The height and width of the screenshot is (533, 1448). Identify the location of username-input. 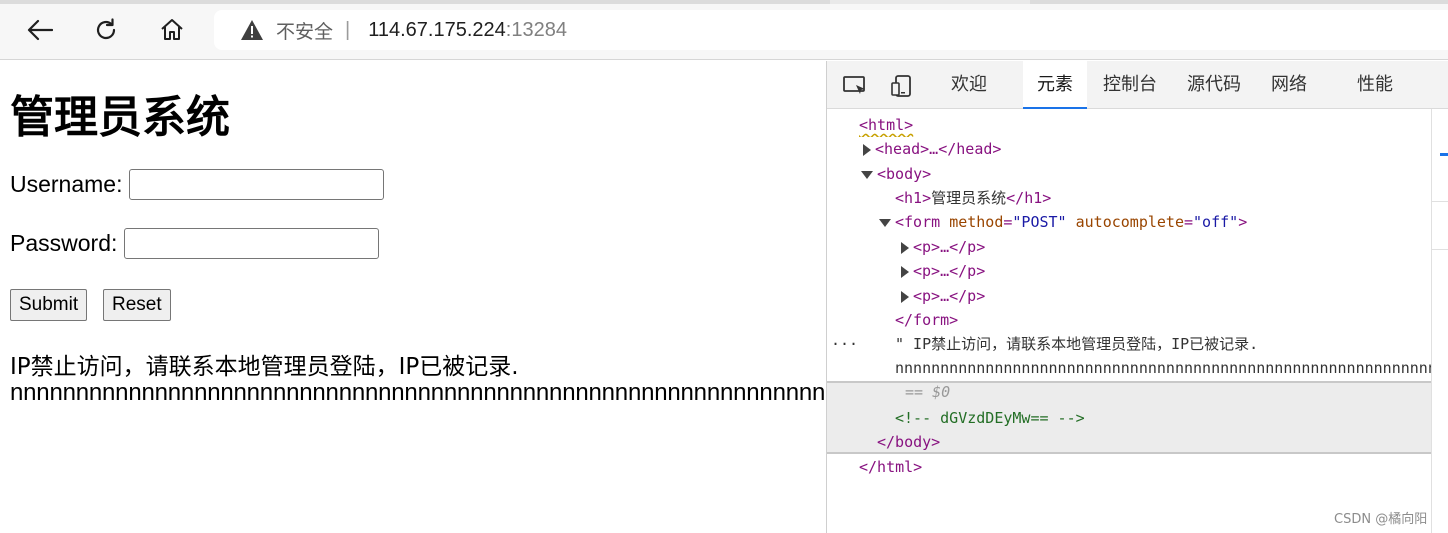
(257, 184).